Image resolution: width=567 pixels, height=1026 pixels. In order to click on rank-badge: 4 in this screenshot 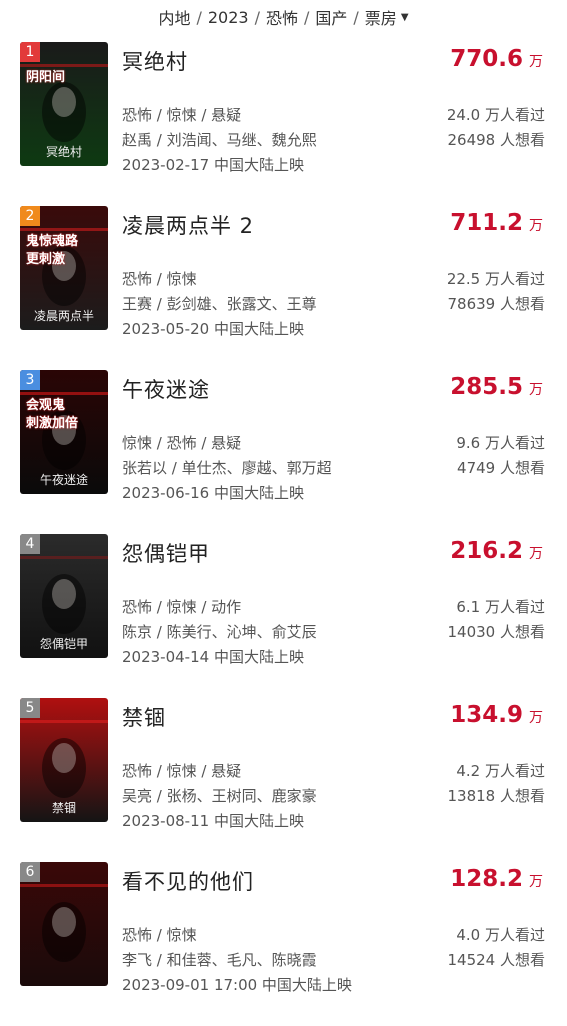, I will do `click(30, 544)`.